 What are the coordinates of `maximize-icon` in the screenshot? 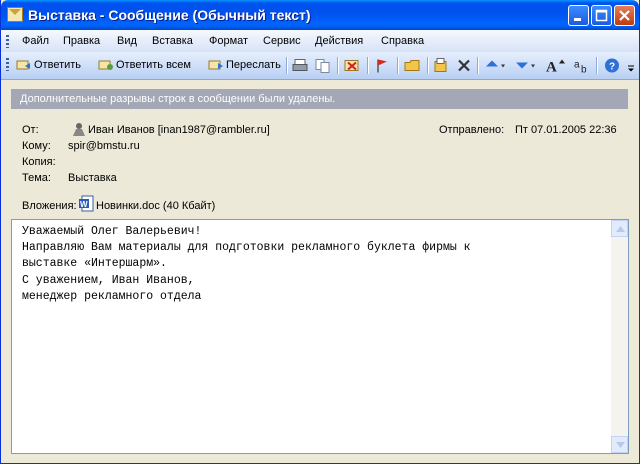 It's located at (601, 15).